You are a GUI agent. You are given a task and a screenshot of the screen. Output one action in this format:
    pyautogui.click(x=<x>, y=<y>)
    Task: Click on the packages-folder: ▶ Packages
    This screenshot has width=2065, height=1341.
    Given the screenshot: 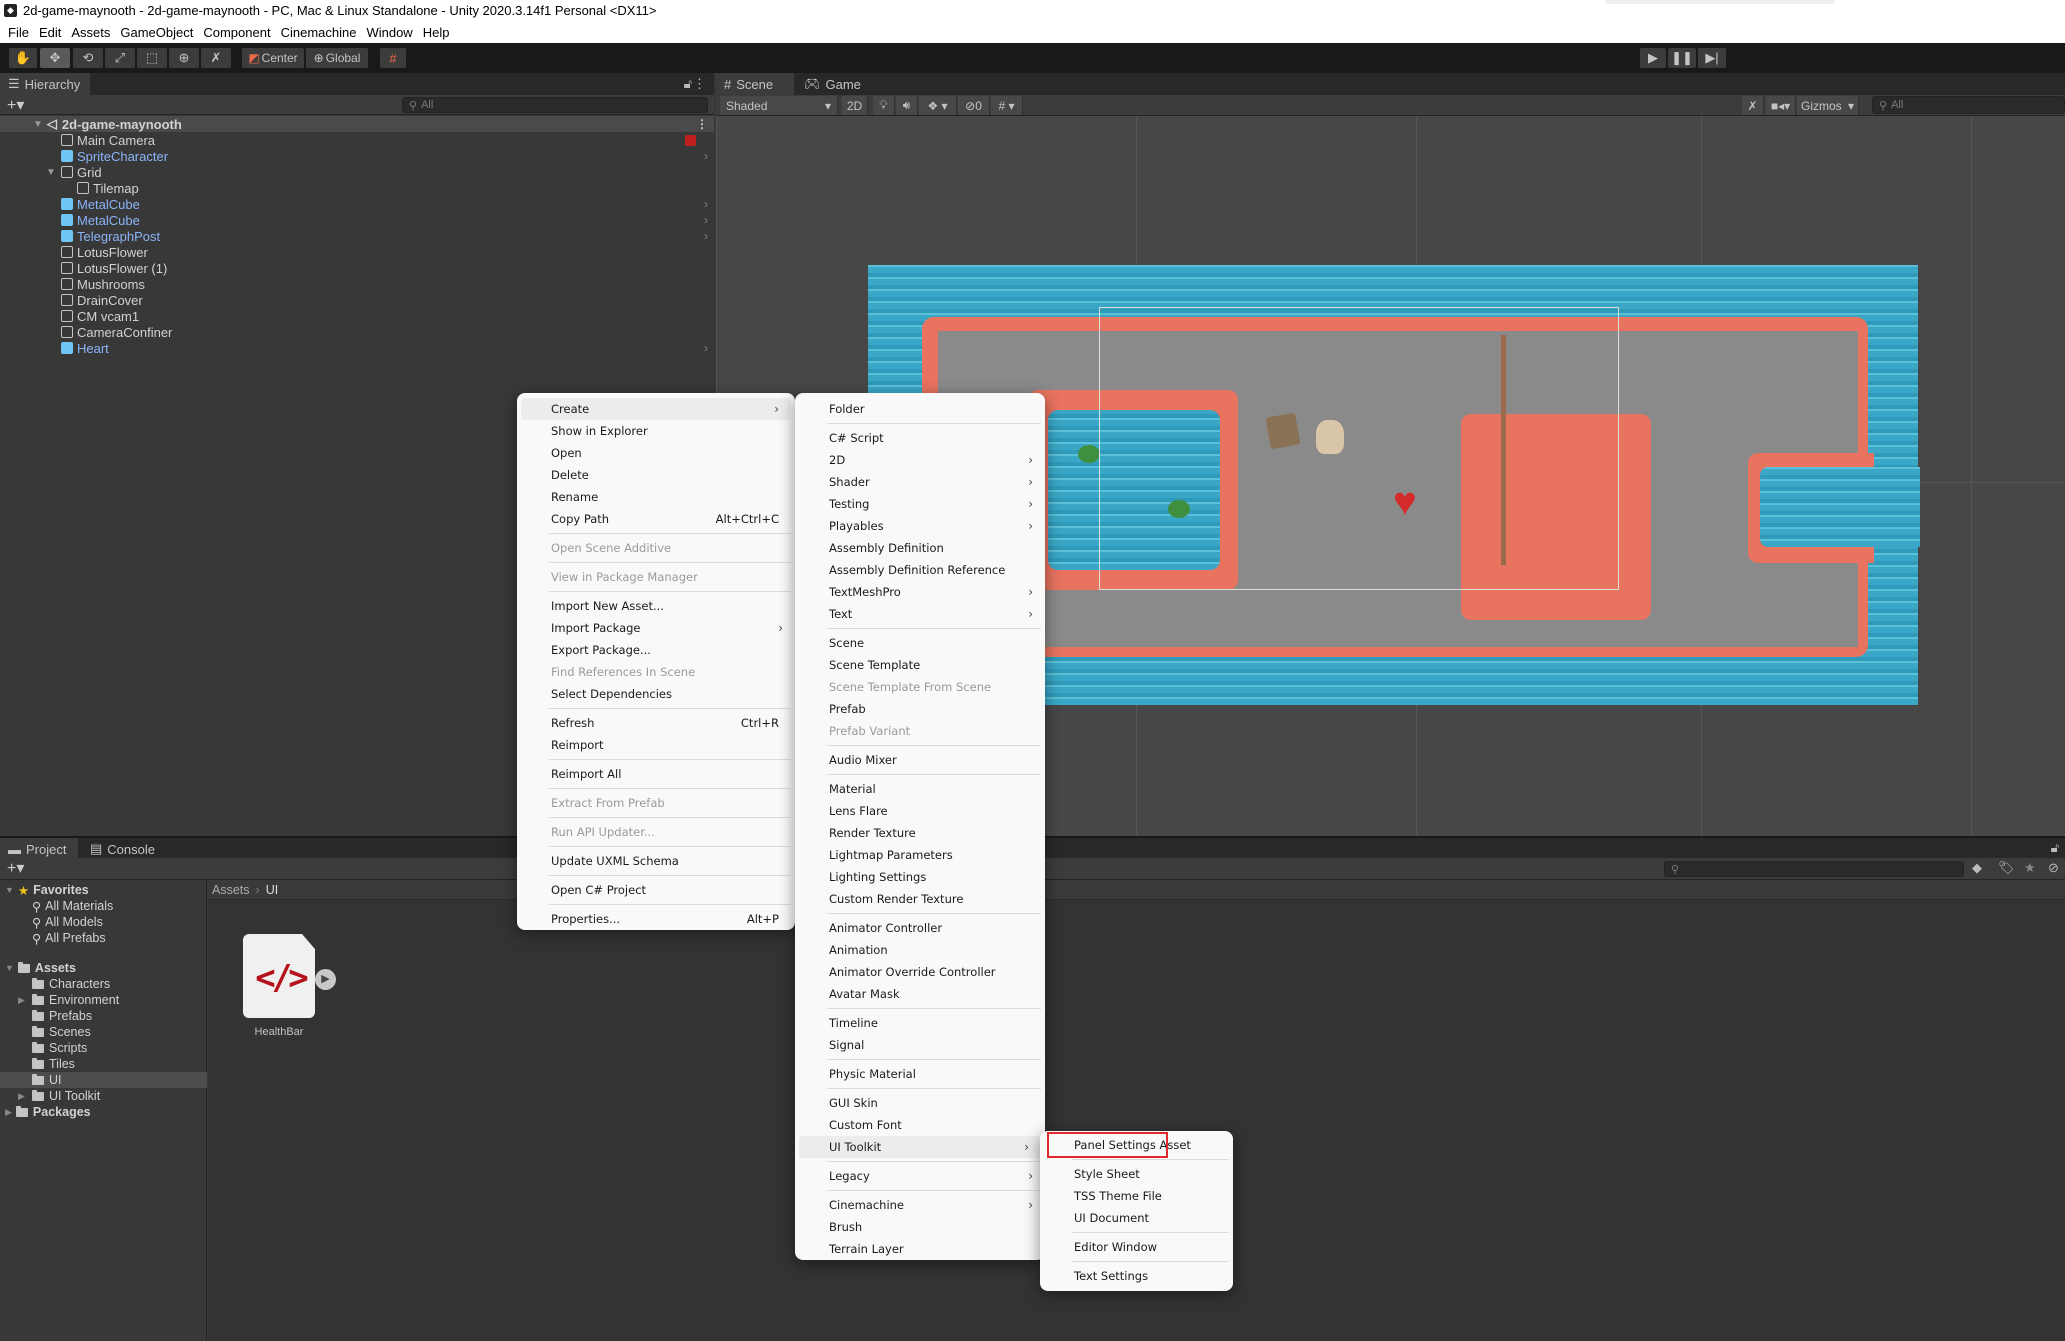 What is the action you would take?
    pyautogui.click(x=103, y=1112)
    